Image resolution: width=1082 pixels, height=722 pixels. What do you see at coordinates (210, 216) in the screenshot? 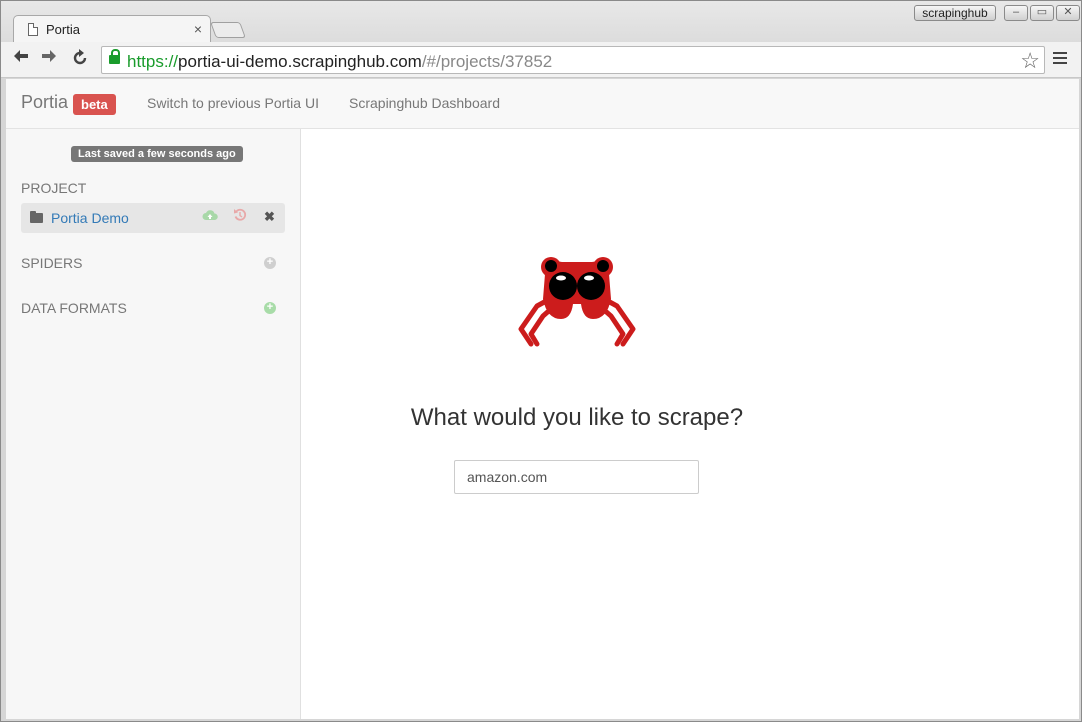
I see `cloud-upload-icon` at bounding box center [210, 216].